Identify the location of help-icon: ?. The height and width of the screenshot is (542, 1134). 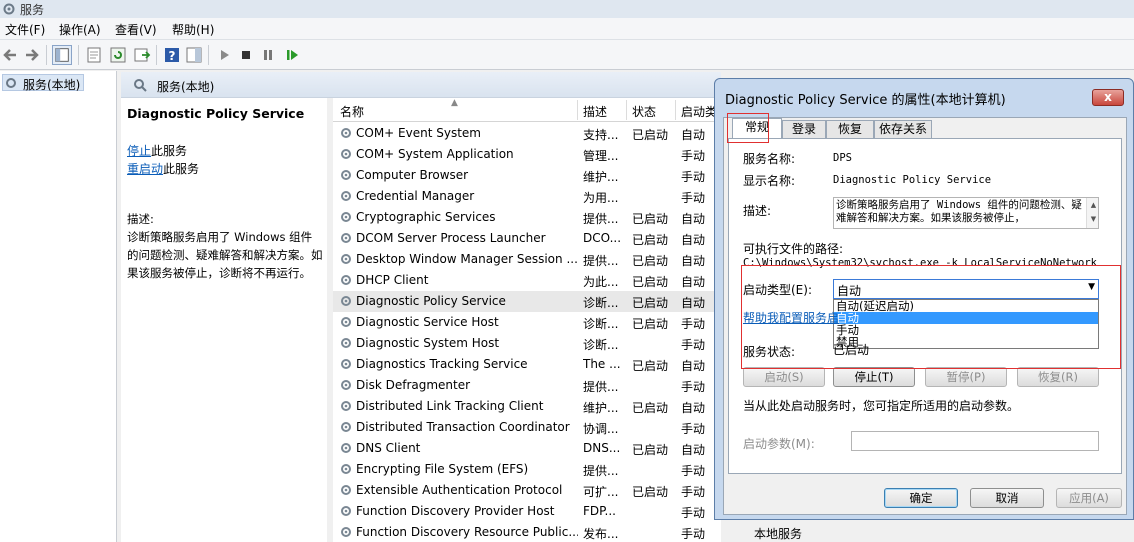
(172, 55).